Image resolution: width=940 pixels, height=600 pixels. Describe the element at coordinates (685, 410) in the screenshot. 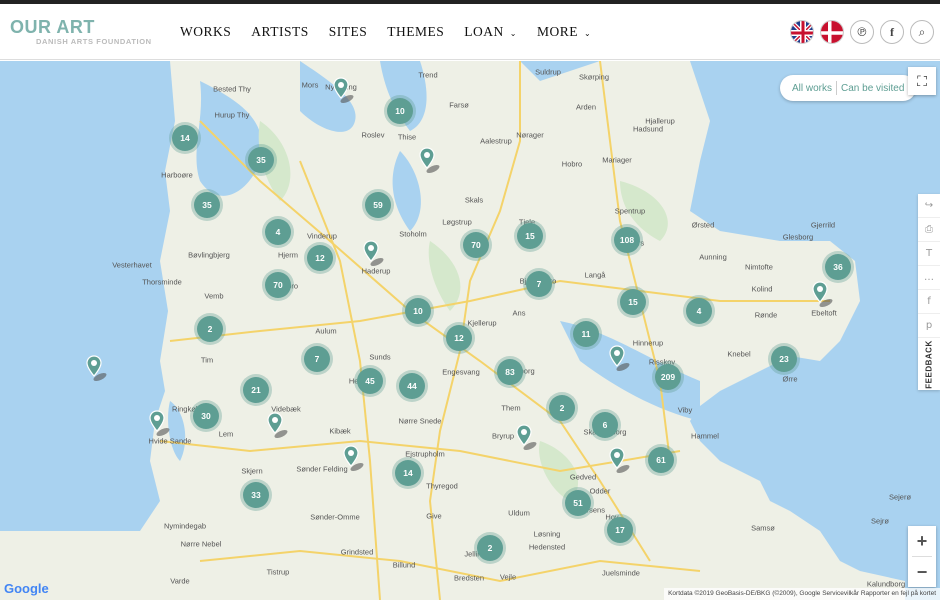

I see `town-label: Viby` at that location.